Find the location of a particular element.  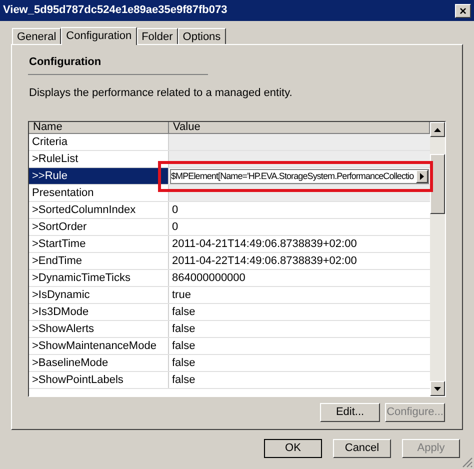

scroll-down-button is located at coordinates (437, 388).